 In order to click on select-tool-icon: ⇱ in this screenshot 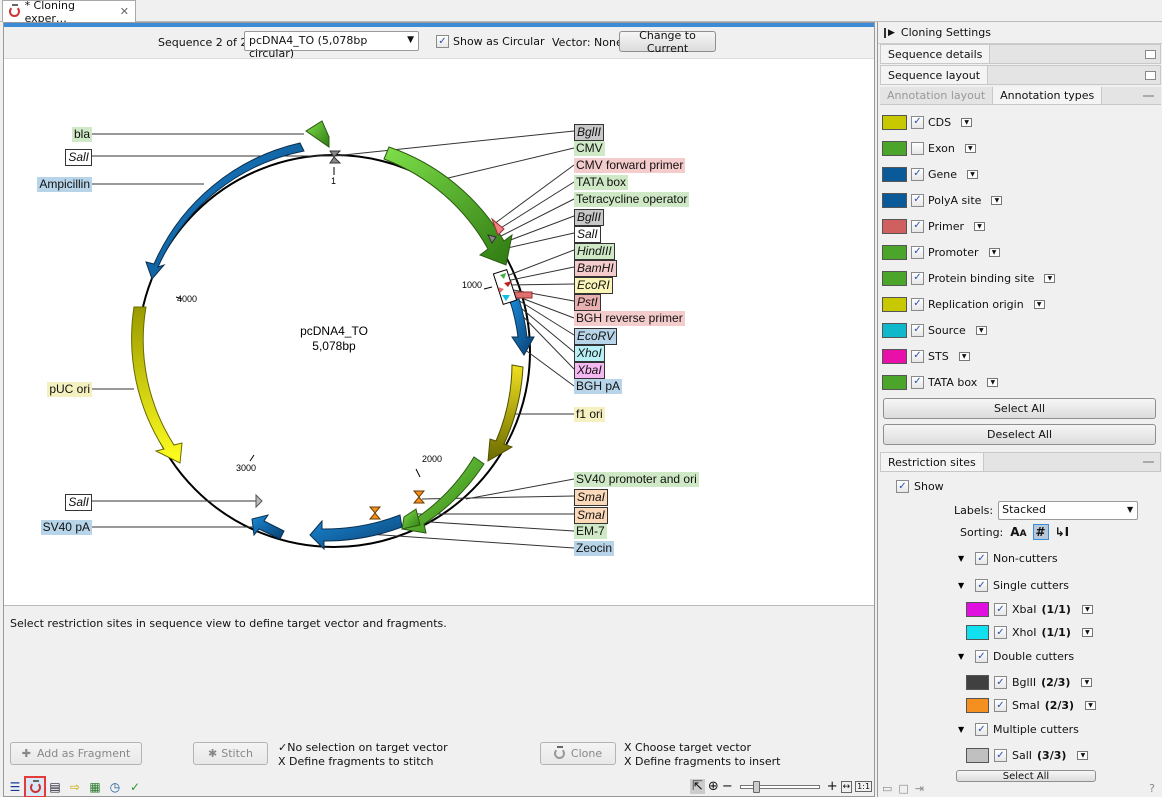, I will do `click(697, 786)`.